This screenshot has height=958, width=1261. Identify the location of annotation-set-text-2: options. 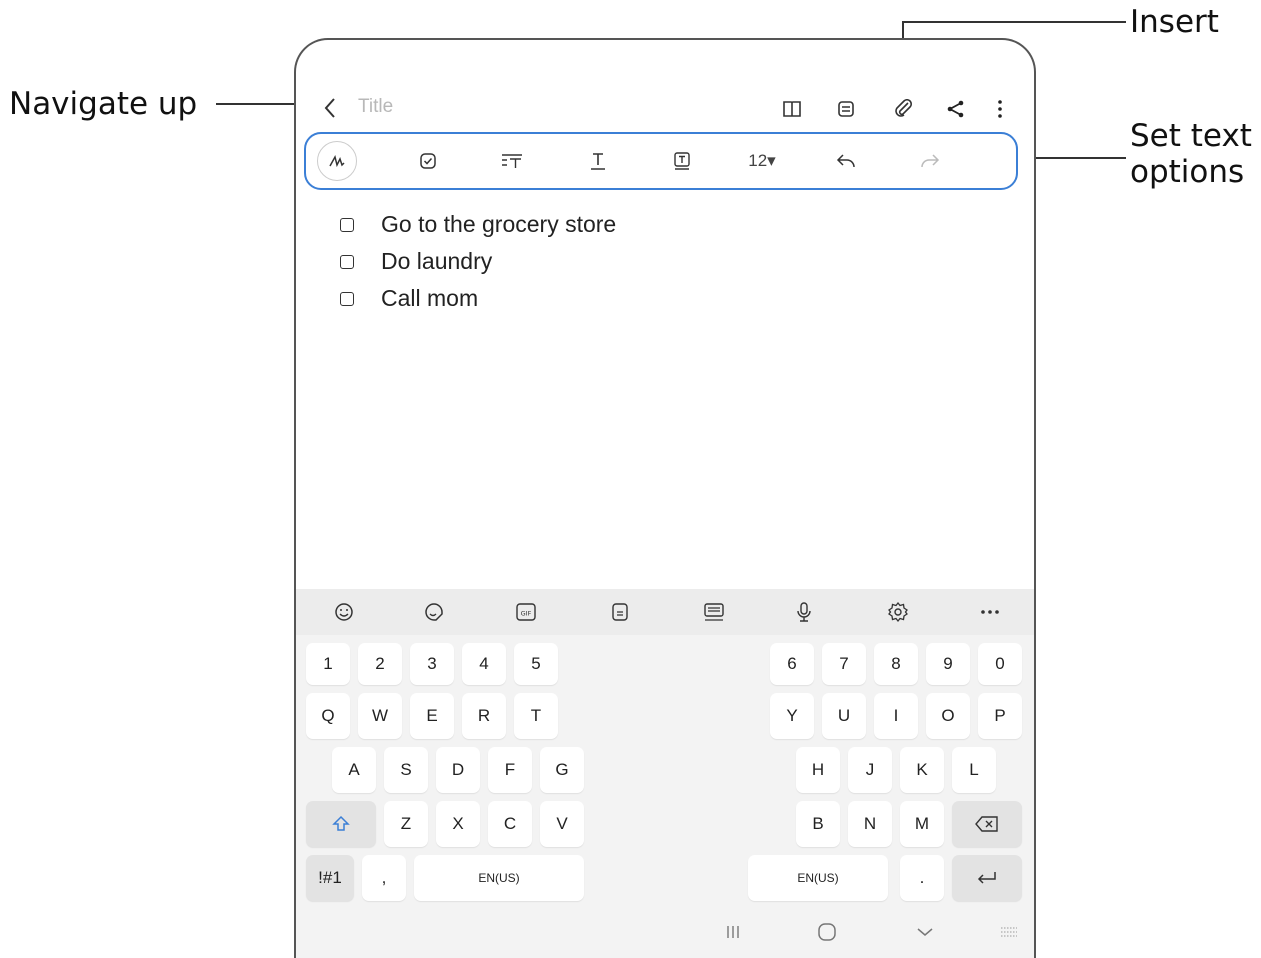
(1187, 172).